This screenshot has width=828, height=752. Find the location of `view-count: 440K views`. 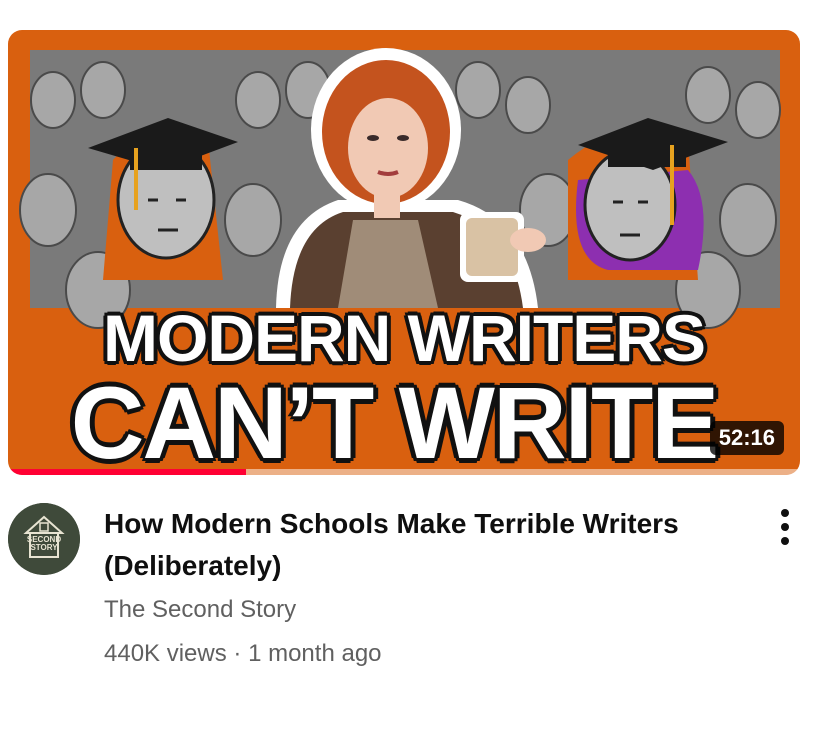

view-count: 440K views is located at coordinates (165, 653).